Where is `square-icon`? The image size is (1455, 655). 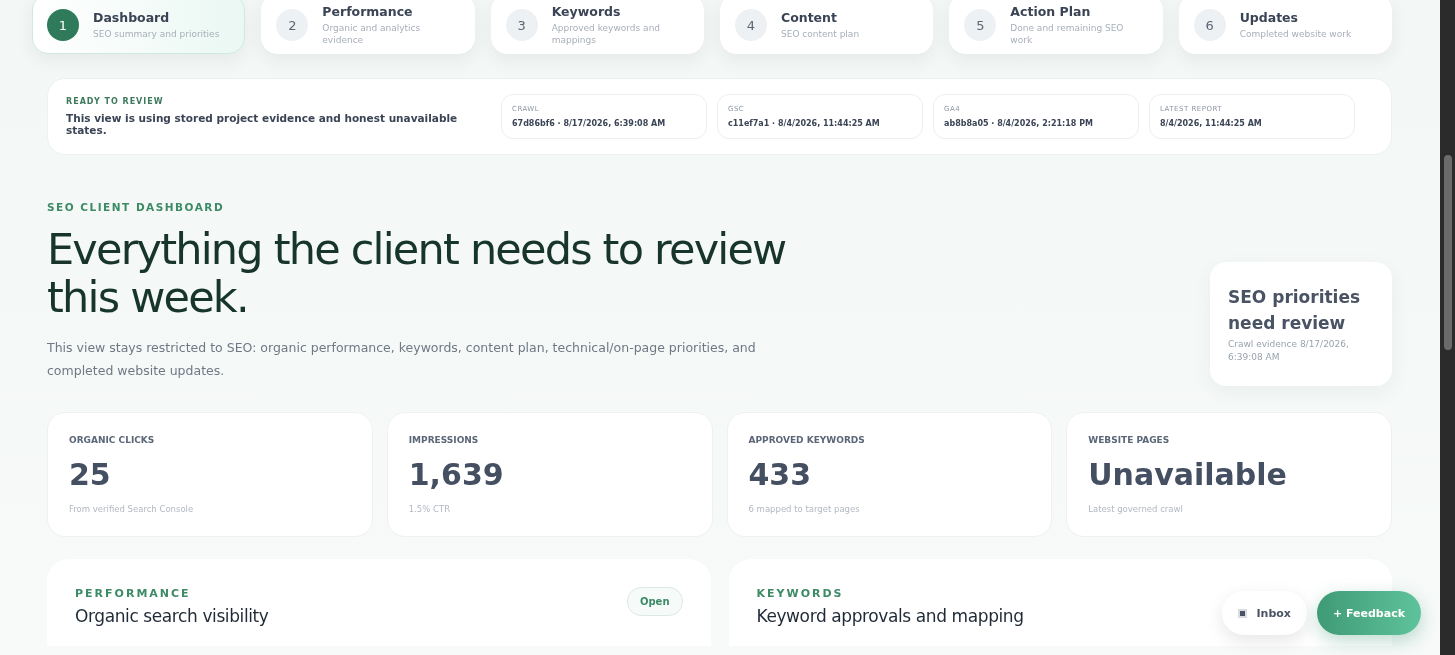
square-icon is located at coordinates (1242, 613).